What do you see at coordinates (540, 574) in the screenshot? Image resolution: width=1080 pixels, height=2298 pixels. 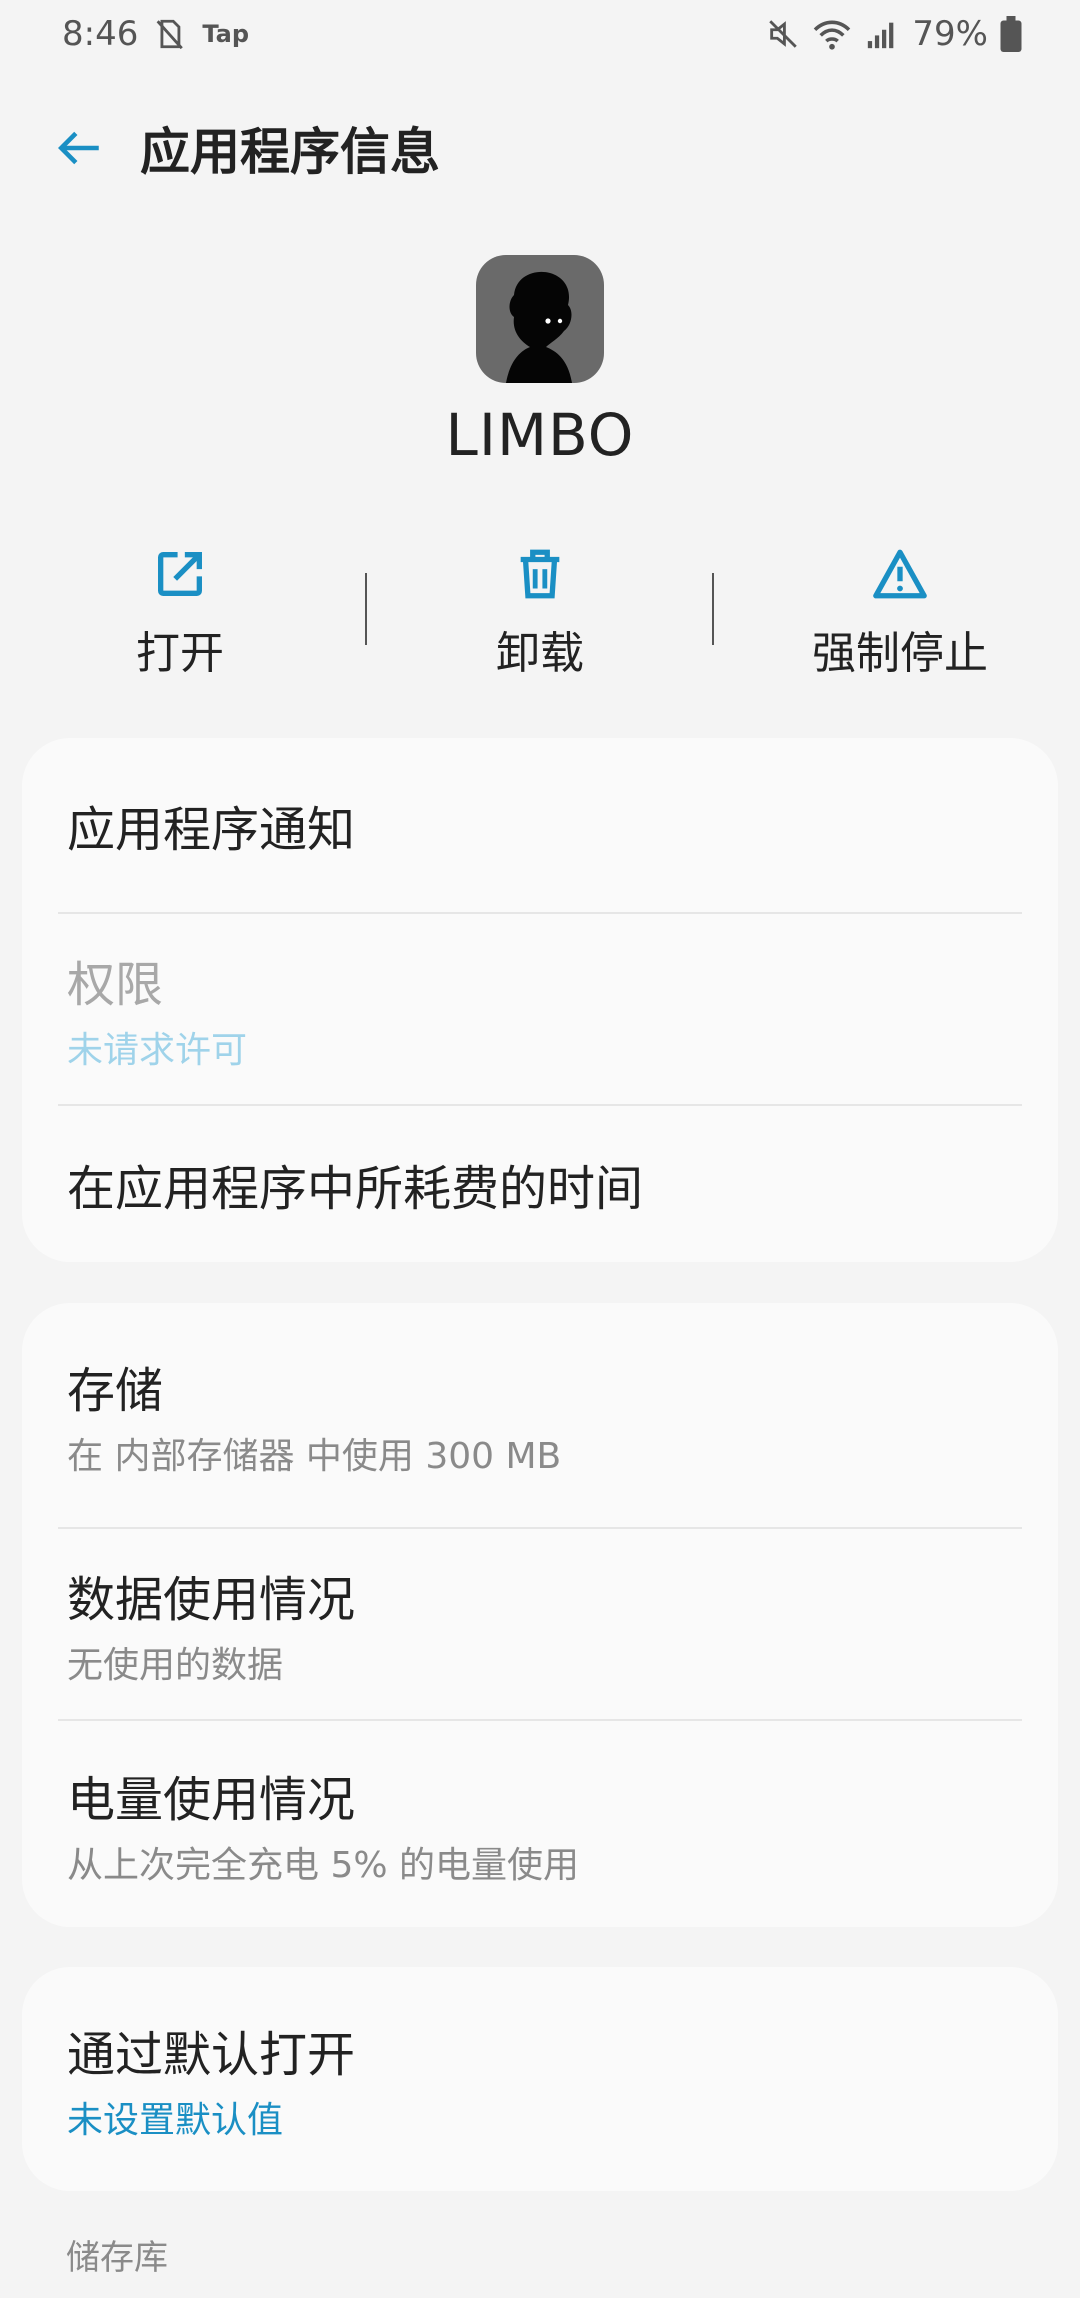 I see `trash-icon` at bounding box center [540, 574].